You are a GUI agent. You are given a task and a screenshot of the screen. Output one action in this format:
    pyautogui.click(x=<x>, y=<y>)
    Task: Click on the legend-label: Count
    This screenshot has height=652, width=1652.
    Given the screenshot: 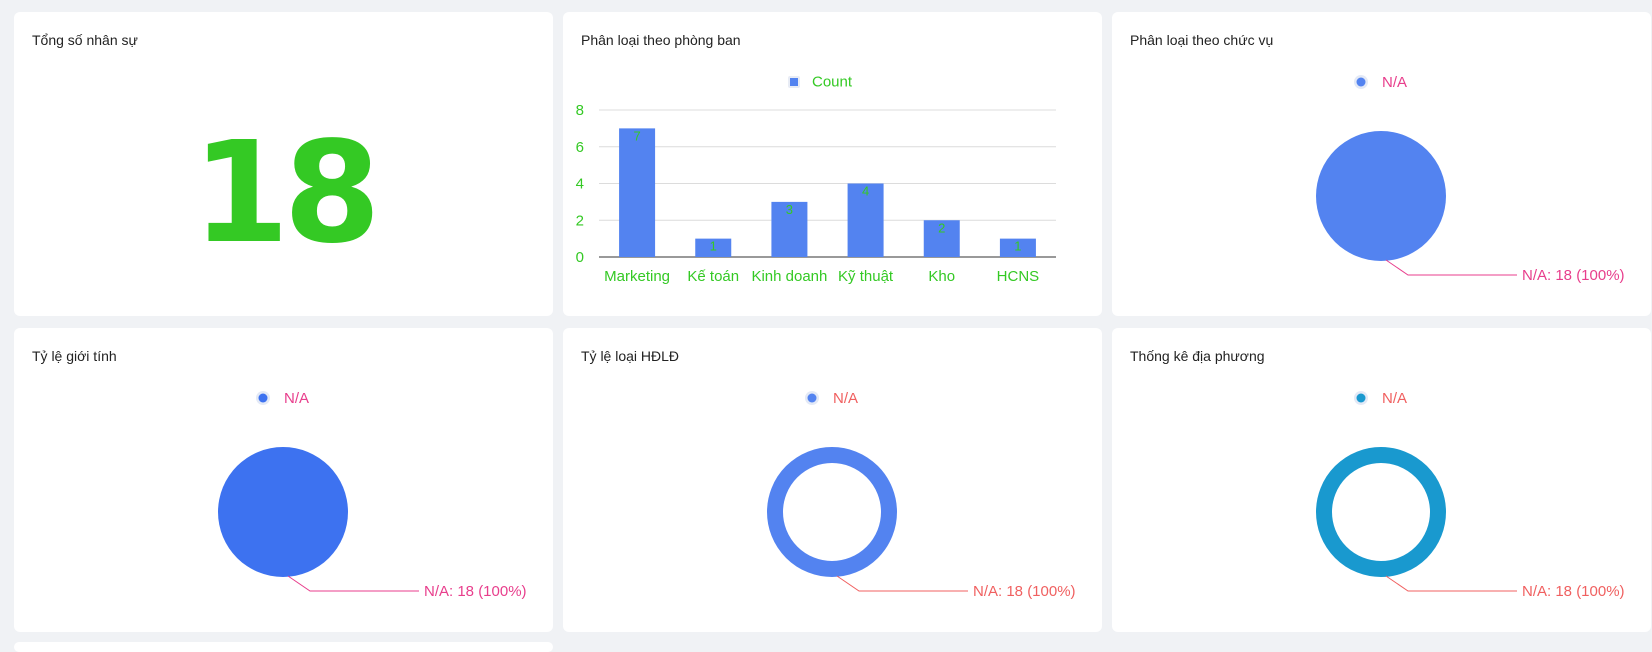 What is the action you would take?
    pyautogui.click(x=832, y=82)
    